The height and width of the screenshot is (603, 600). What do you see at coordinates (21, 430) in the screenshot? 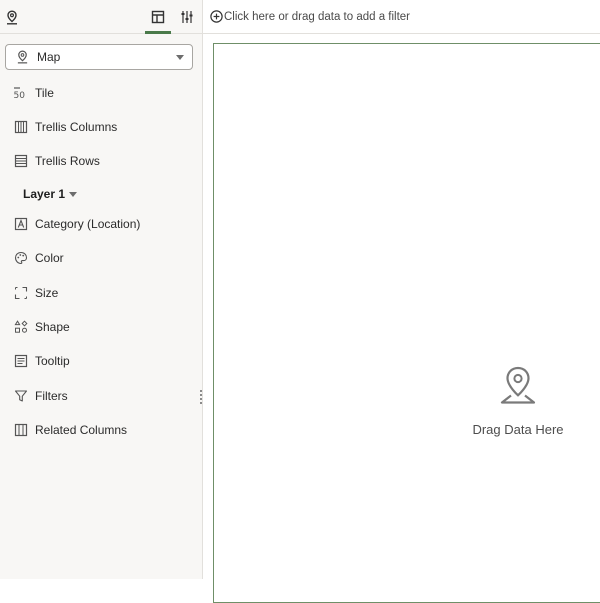
I see `related-columns-icon` at bounding box center [21, 430].